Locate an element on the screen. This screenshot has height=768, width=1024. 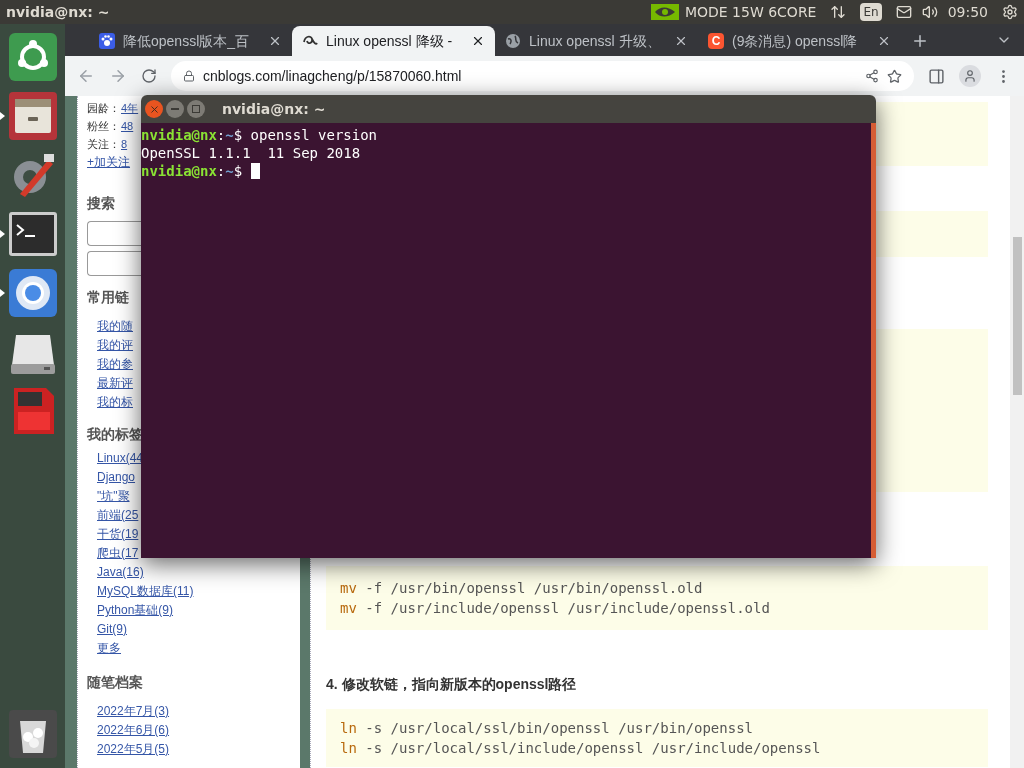
tag-link: Linux(44 is located at coordinates (120, 458).